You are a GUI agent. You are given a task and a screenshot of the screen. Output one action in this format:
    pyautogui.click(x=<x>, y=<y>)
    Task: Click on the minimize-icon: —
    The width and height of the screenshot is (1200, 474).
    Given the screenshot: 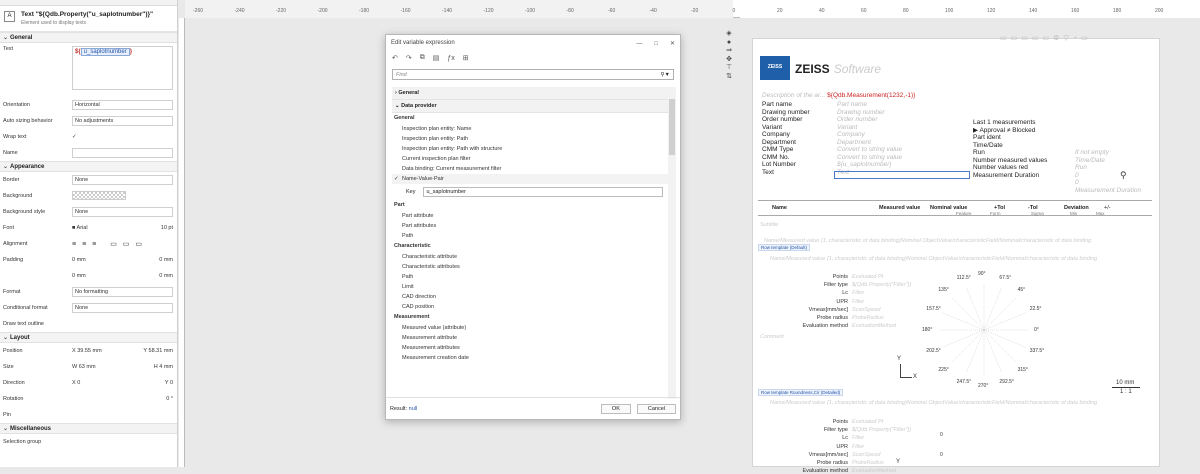 What is the action you would take?
    pyautogui.click(x=639, y=44)
    